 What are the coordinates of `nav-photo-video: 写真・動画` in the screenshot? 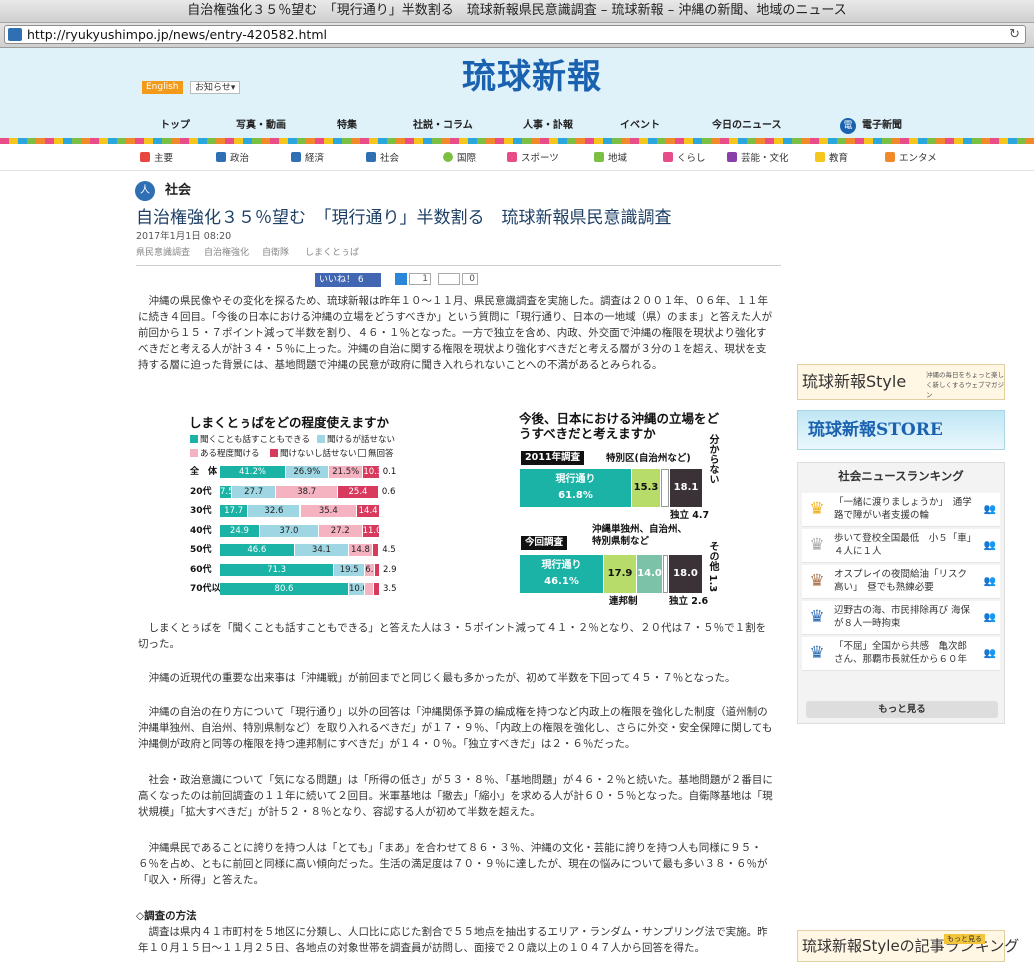 It's located at (261, 126).